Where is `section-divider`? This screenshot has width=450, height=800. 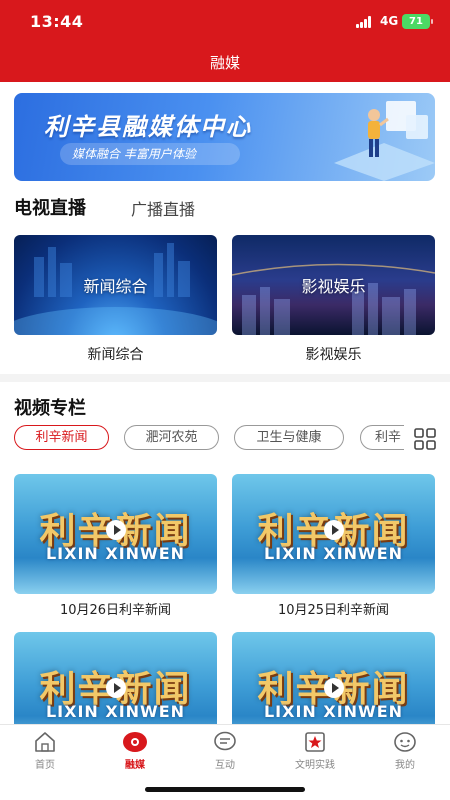 section-divider is located at coordinates (225, 378).